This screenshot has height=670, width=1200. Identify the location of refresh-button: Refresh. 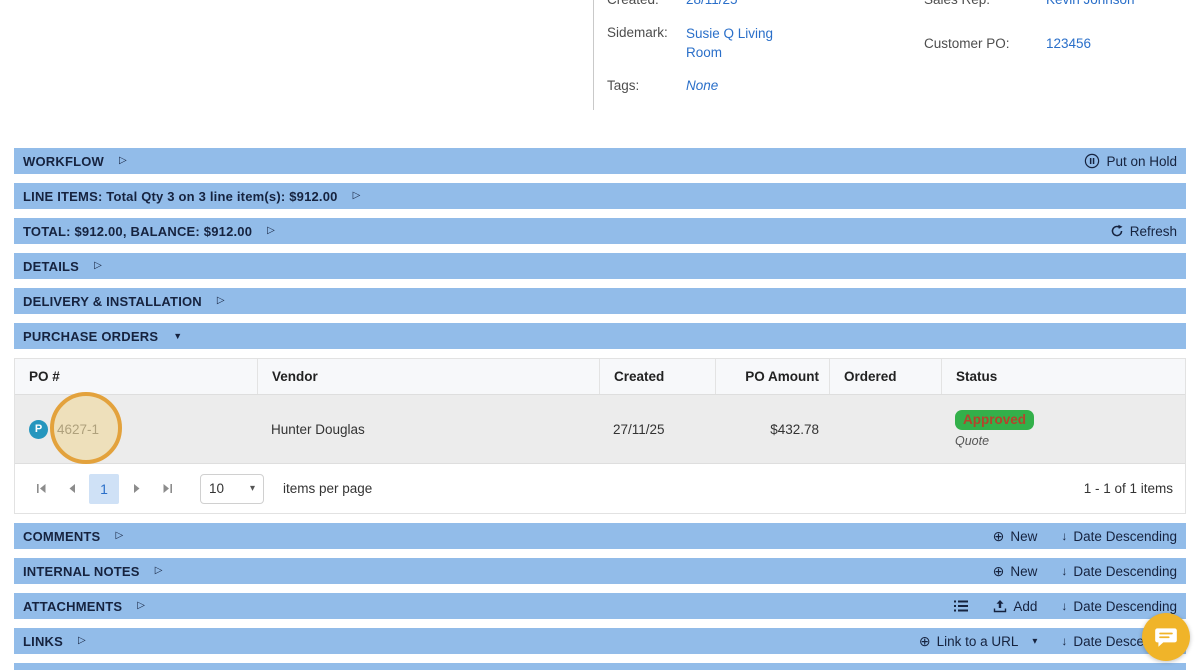
(1143, 231).